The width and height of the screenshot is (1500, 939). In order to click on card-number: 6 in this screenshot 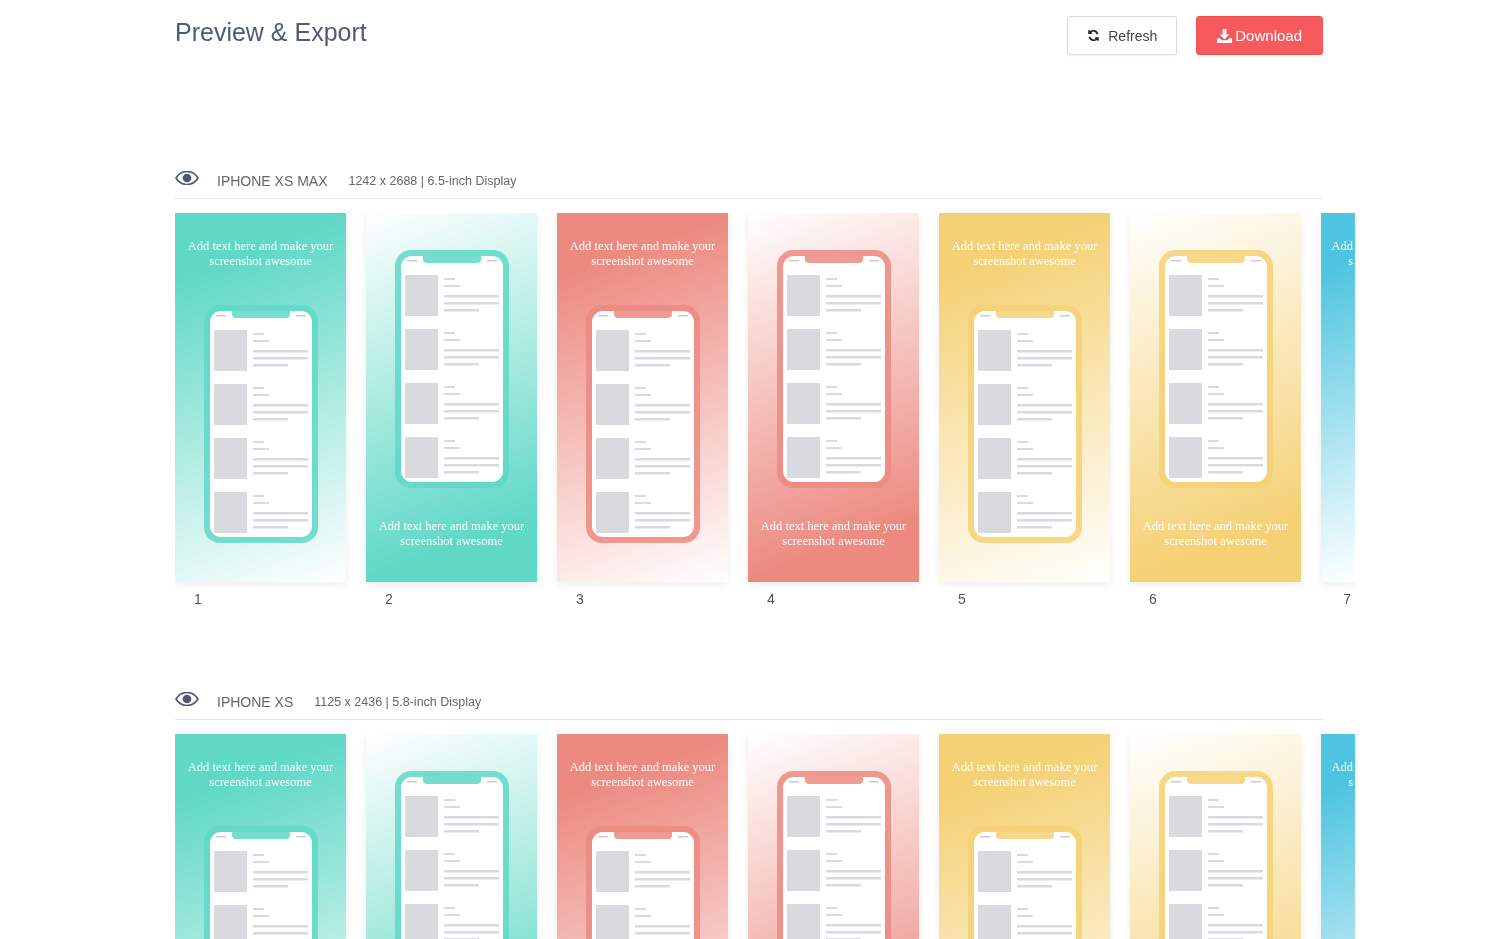, I will do `click(1153, 598)`.